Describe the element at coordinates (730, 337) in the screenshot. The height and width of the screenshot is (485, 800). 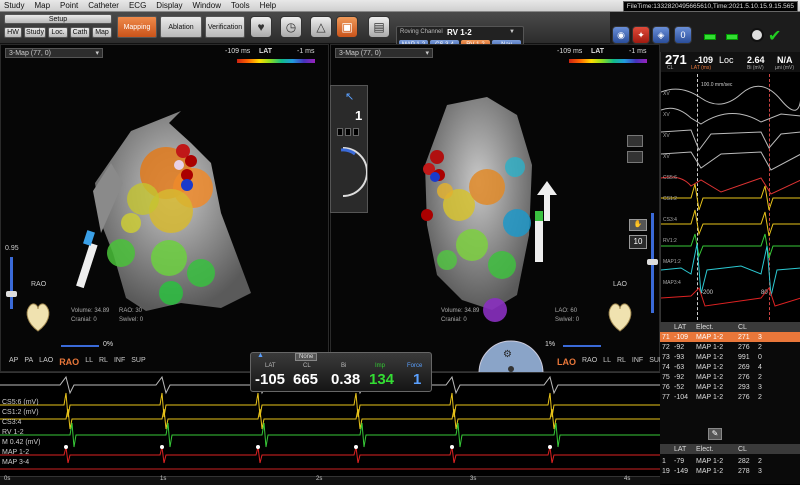
I see `table-row: 71 -109 MAP 1-2 271 3` at that location.